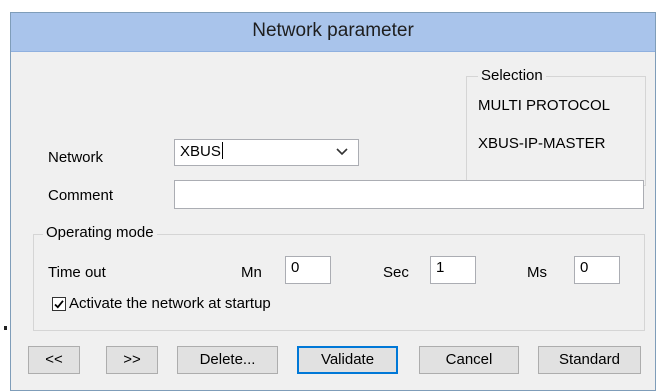 Image resolution: width=658 pixels, height=391 pixels. I want to click on text-caret, so click(222, 150).